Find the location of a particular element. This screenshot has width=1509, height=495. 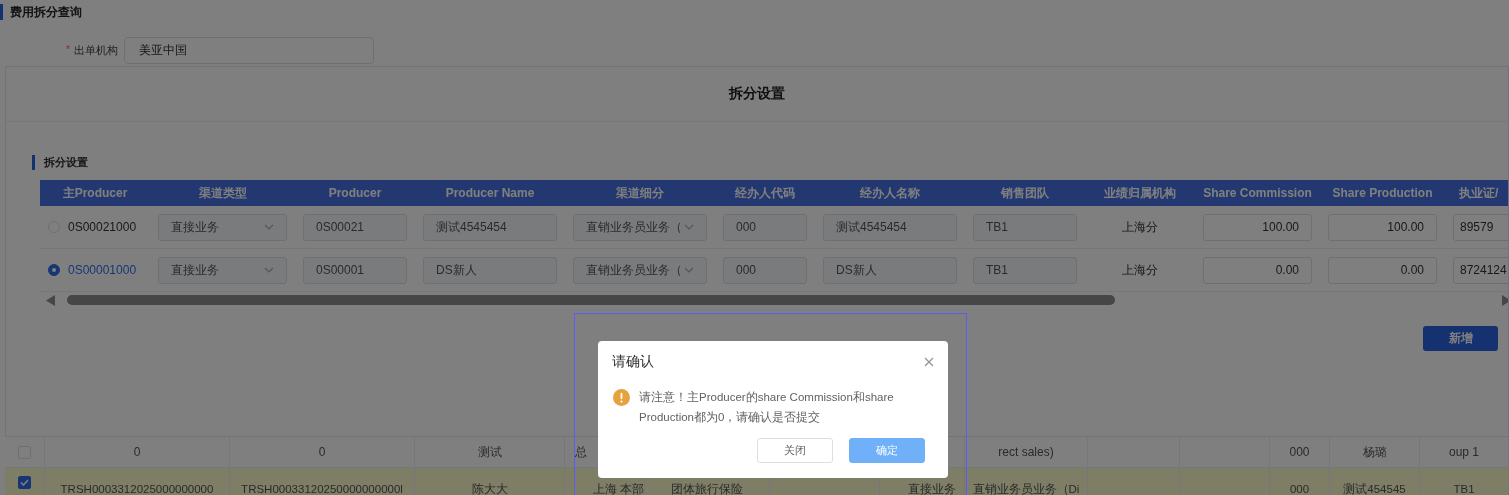

close-button: 关闭 is located at coordinates (795, 450).